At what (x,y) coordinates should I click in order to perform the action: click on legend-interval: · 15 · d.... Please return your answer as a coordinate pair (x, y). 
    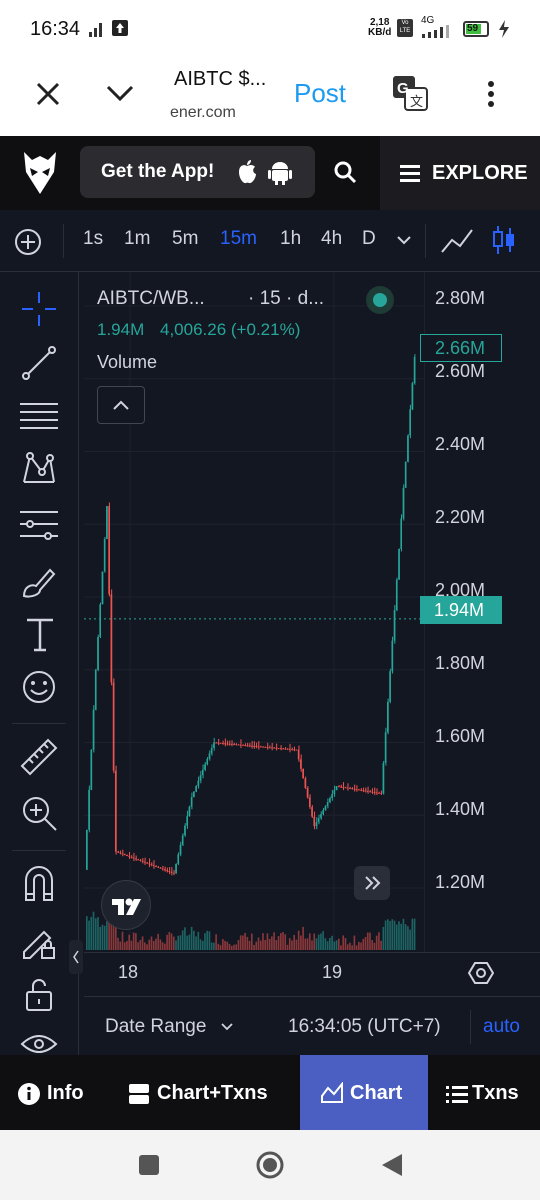
    Looking at the image, I should click on (286, 298).